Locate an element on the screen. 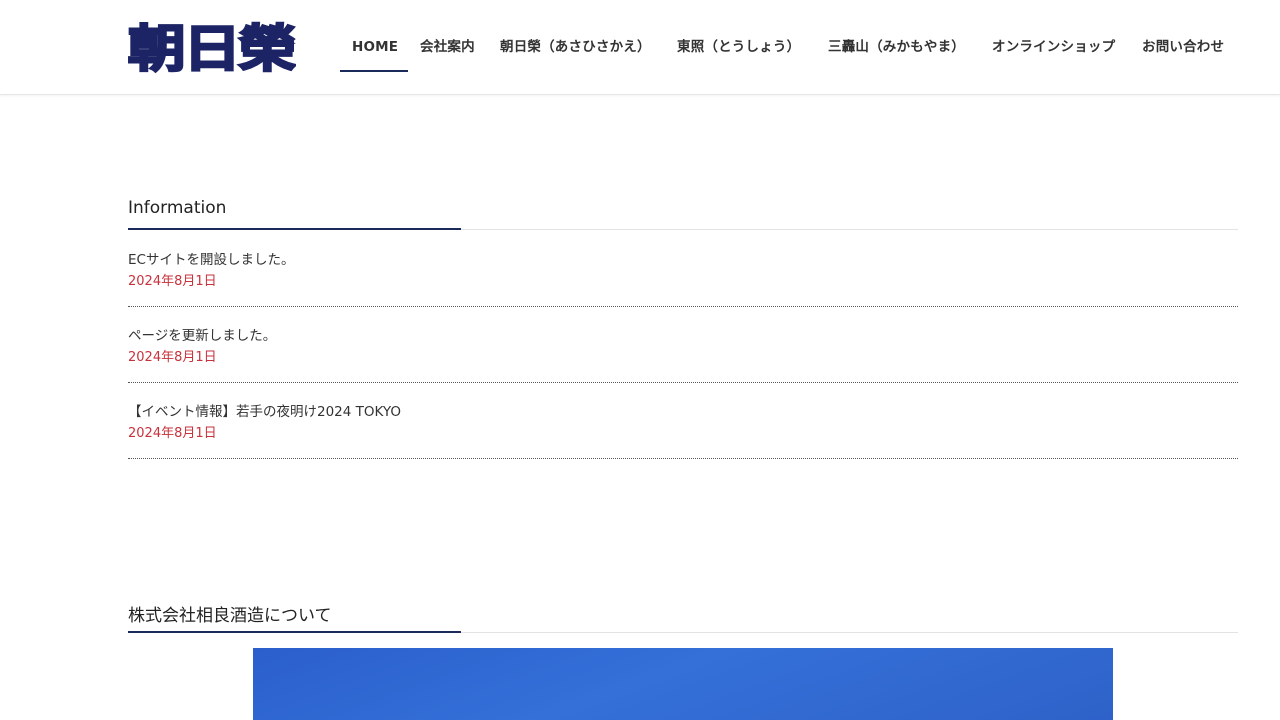 The height and width of the screenshot is (720, 1280). nav-online-shop: オンラインショップ is located at coordinates (1053, 47).